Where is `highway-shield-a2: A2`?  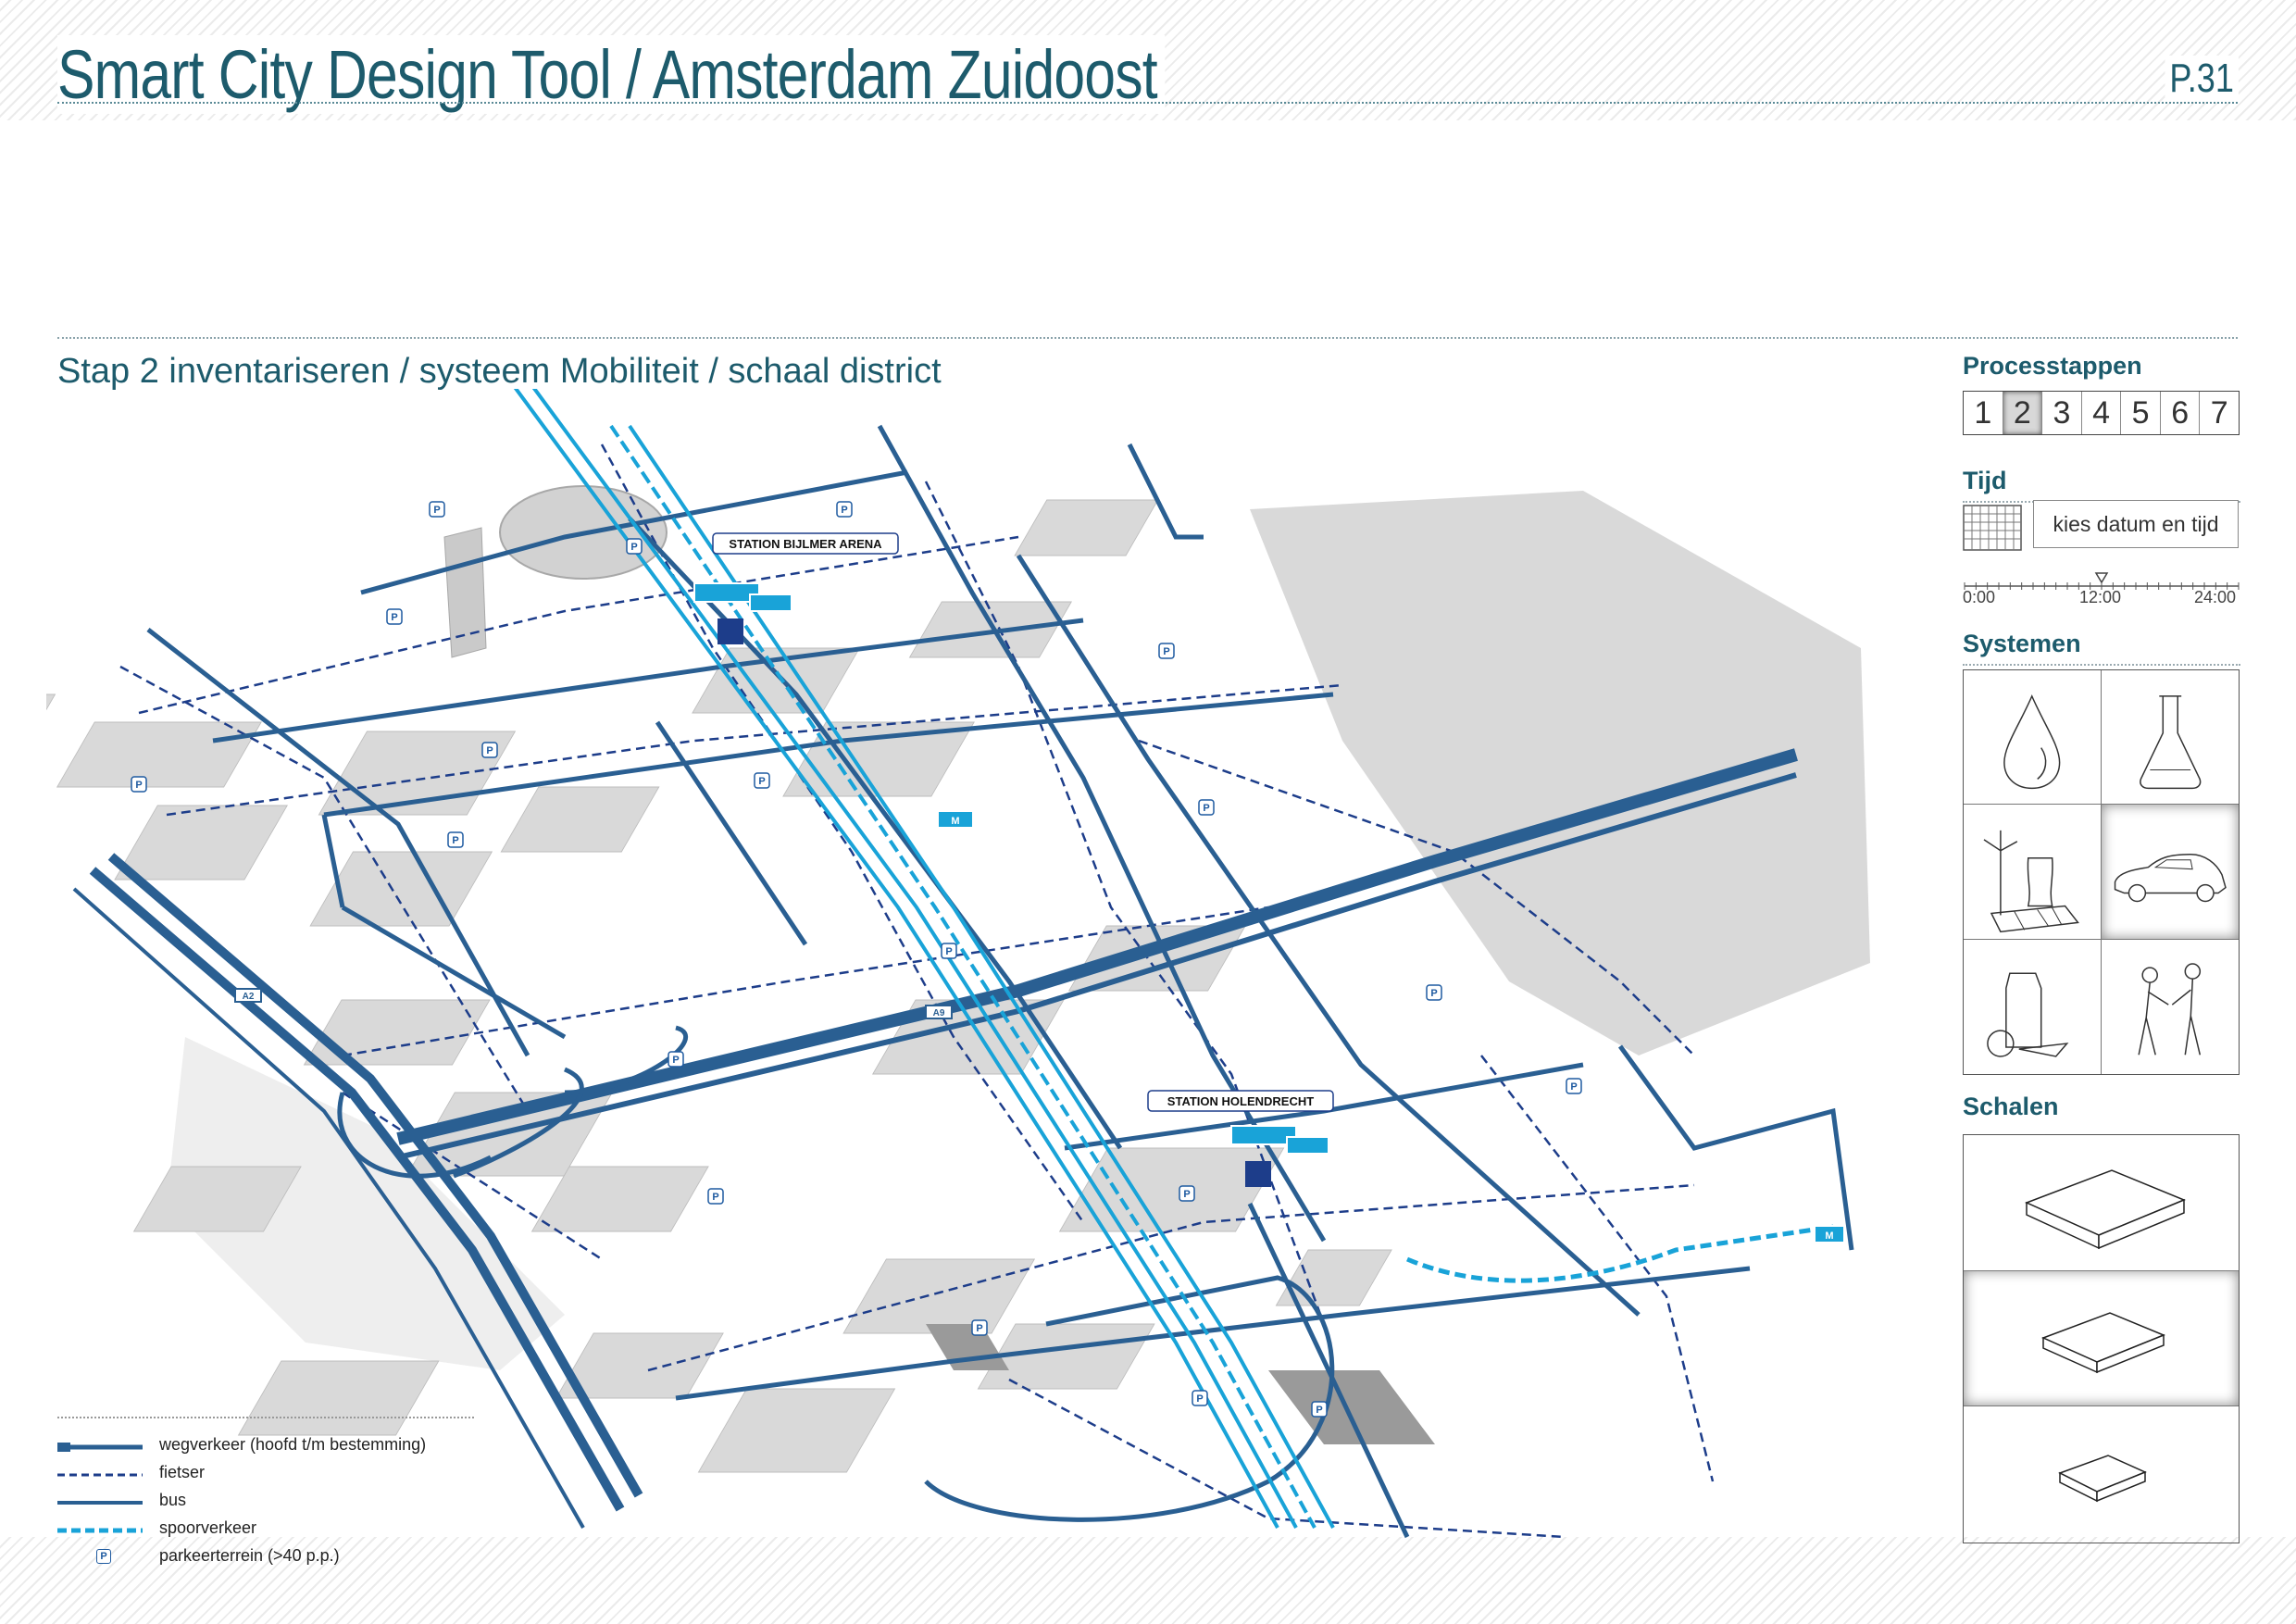
highway-shield-a2: A2 is located at coordinates (248, 995).